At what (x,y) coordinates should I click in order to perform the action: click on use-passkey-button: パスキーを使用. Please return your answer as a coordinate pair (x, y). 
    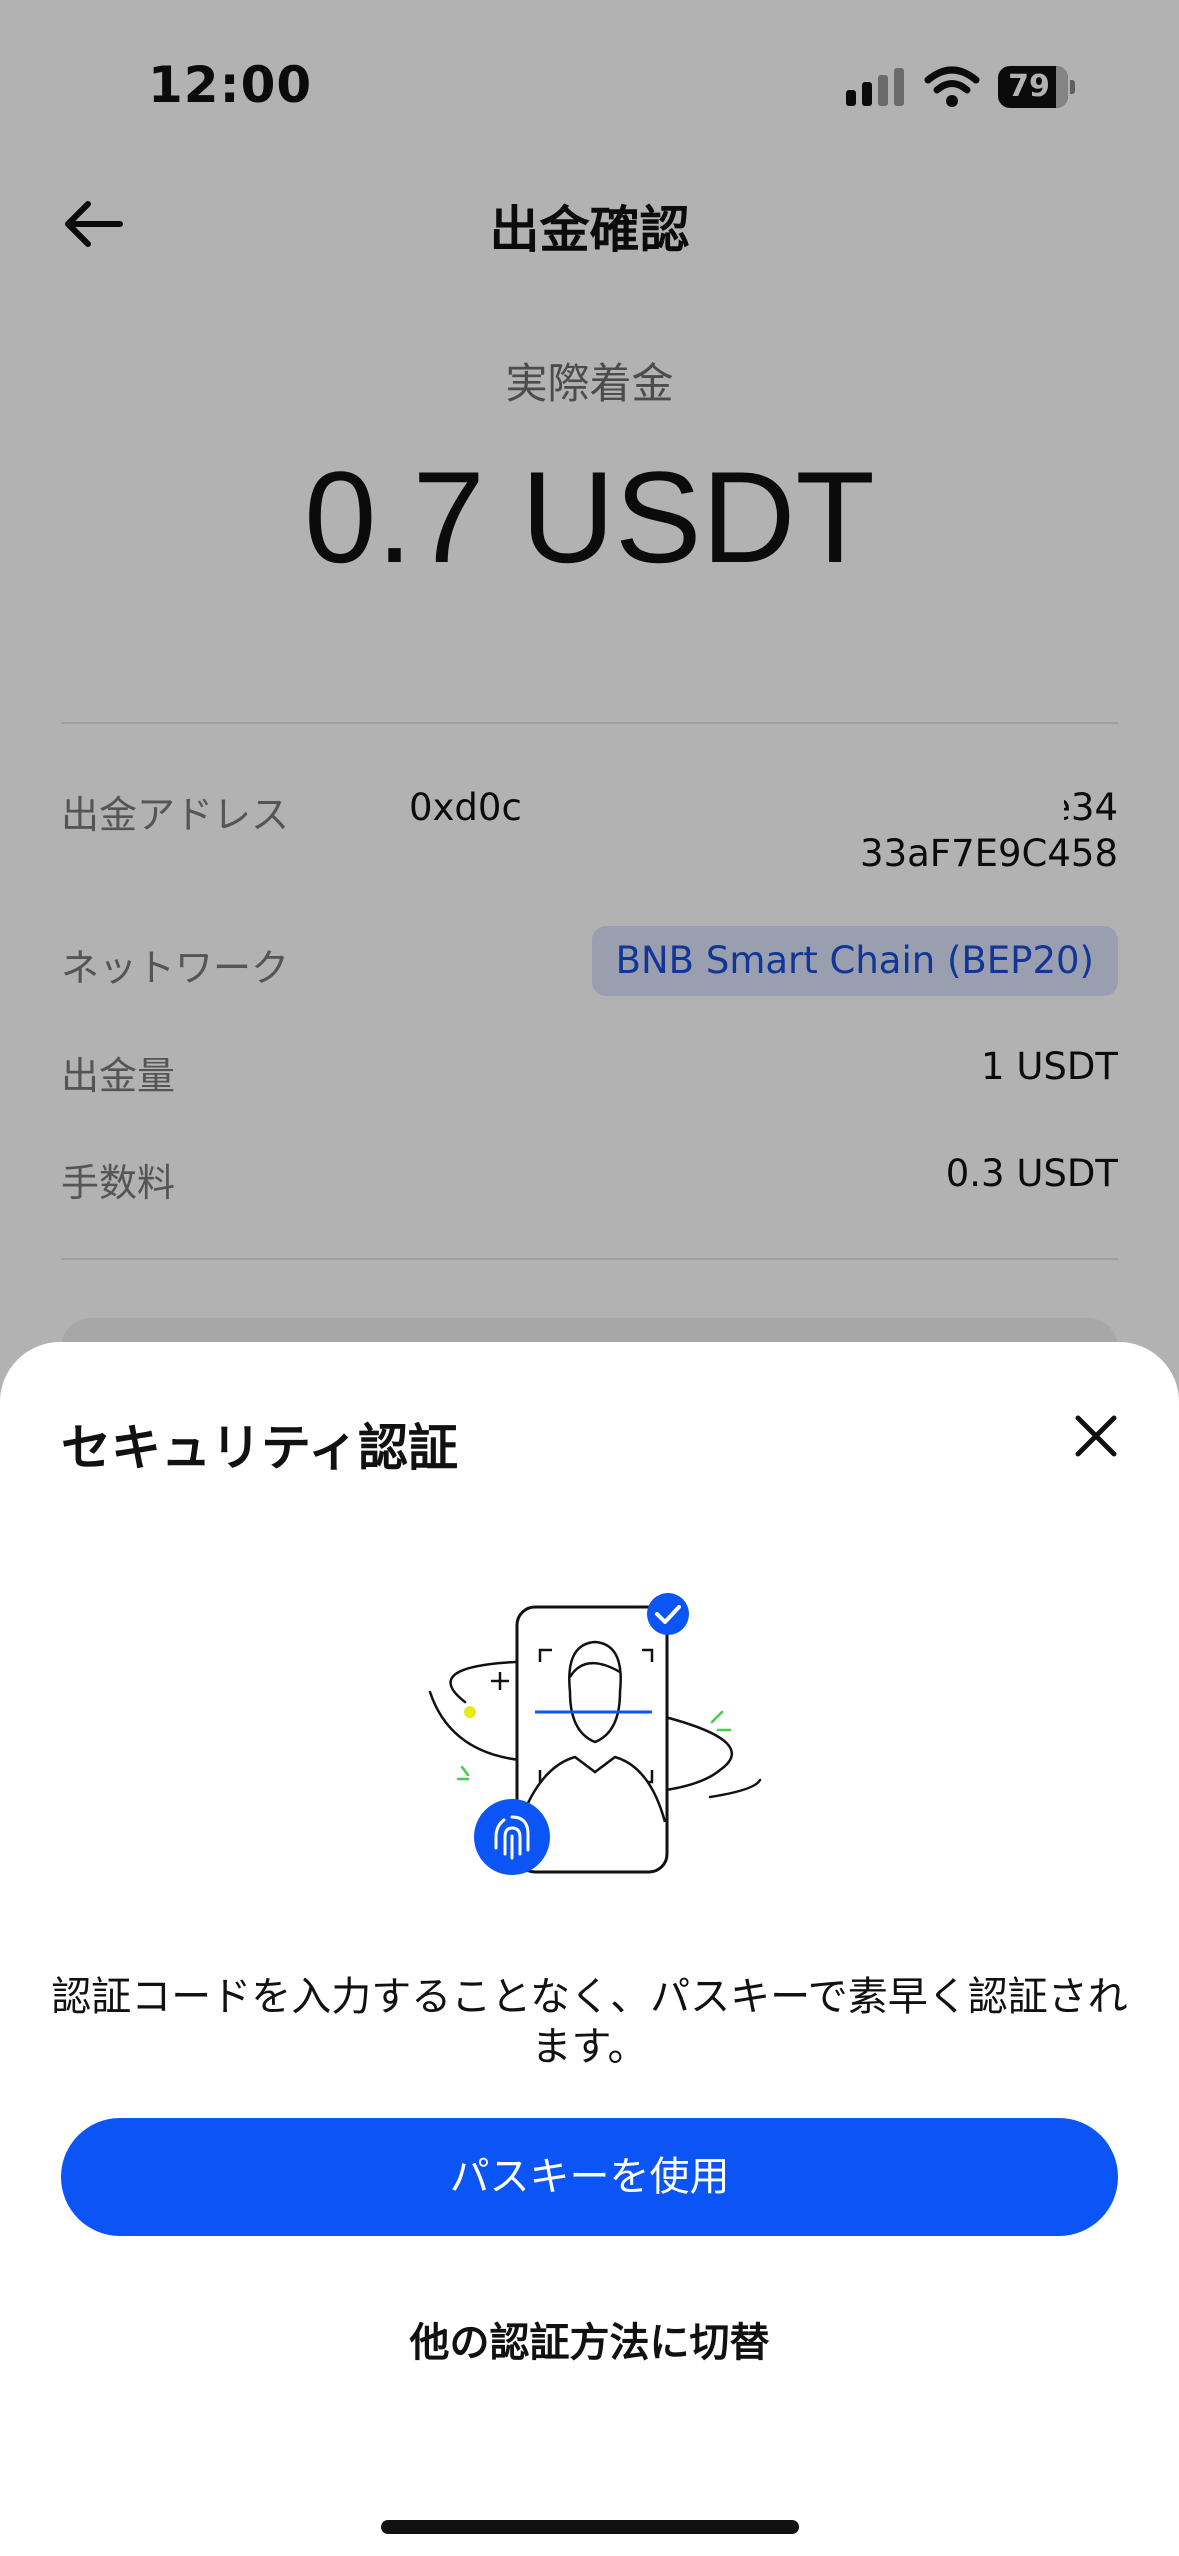
    Looking at the image, I should click on (589, 2177).